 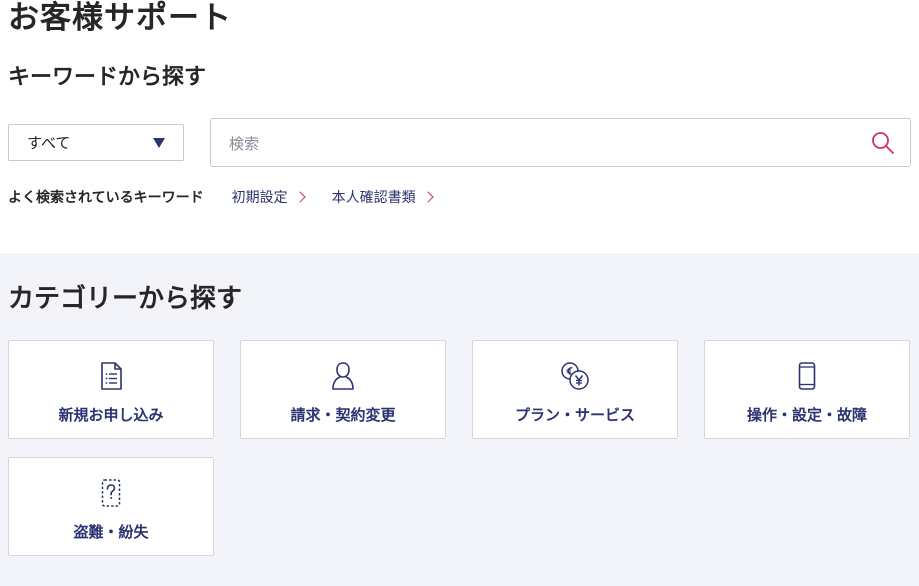 I want to click on keyword-link-label: 本人確認書類, so click(x=373, y=198).